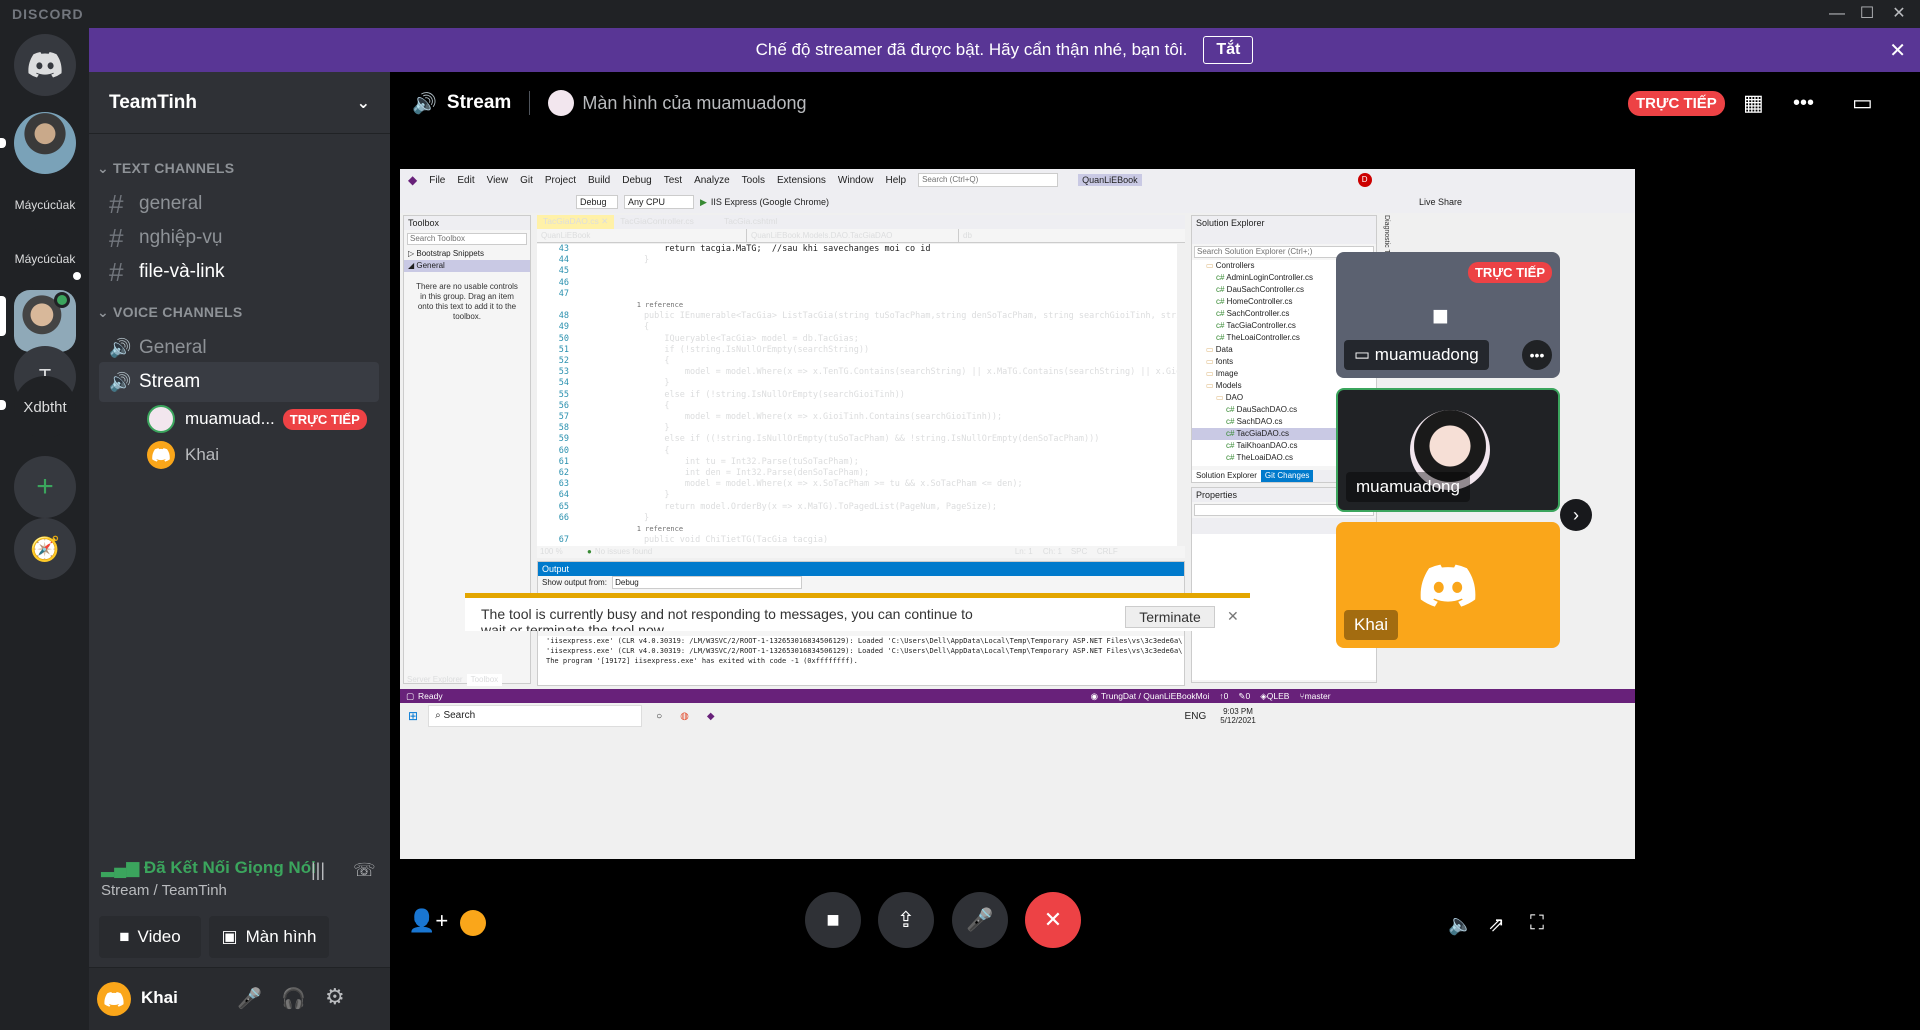 The width and height of the screenshot is (1920, 1030). What do you see at coordinates (45, 549) in the screenshot?
I see `explore-icon: 🧭` at bounding box center [45, 549].